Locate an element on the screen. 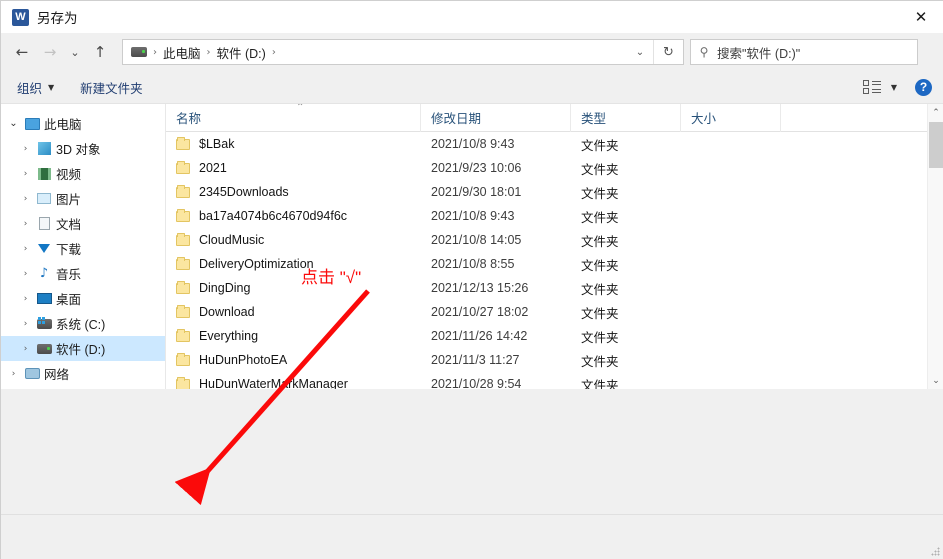 The image size is (943, 559). table-row: Everything 2021/11/26 14:42 文件夹 is located at coordinates (554, 336).